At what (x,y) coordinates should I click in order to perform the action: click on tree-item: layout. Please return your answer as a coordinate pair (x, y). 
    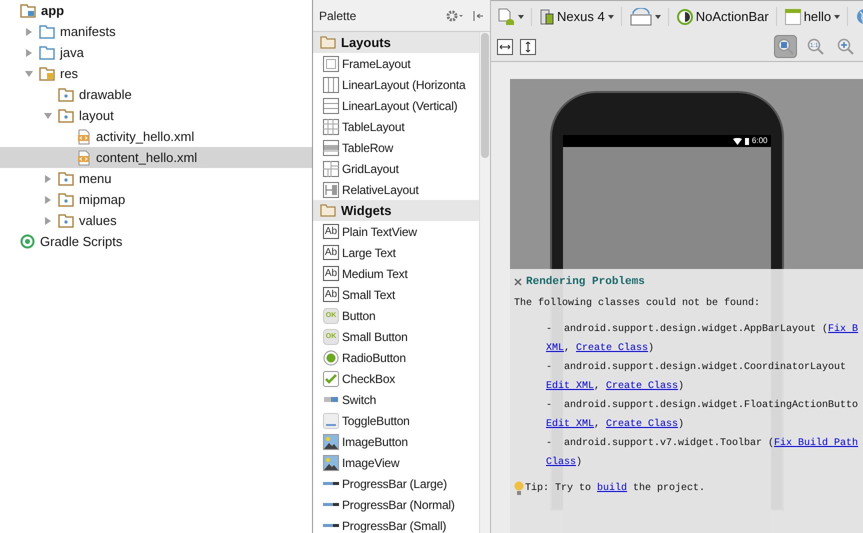
    Looking at the image, I should click on (156, 115).